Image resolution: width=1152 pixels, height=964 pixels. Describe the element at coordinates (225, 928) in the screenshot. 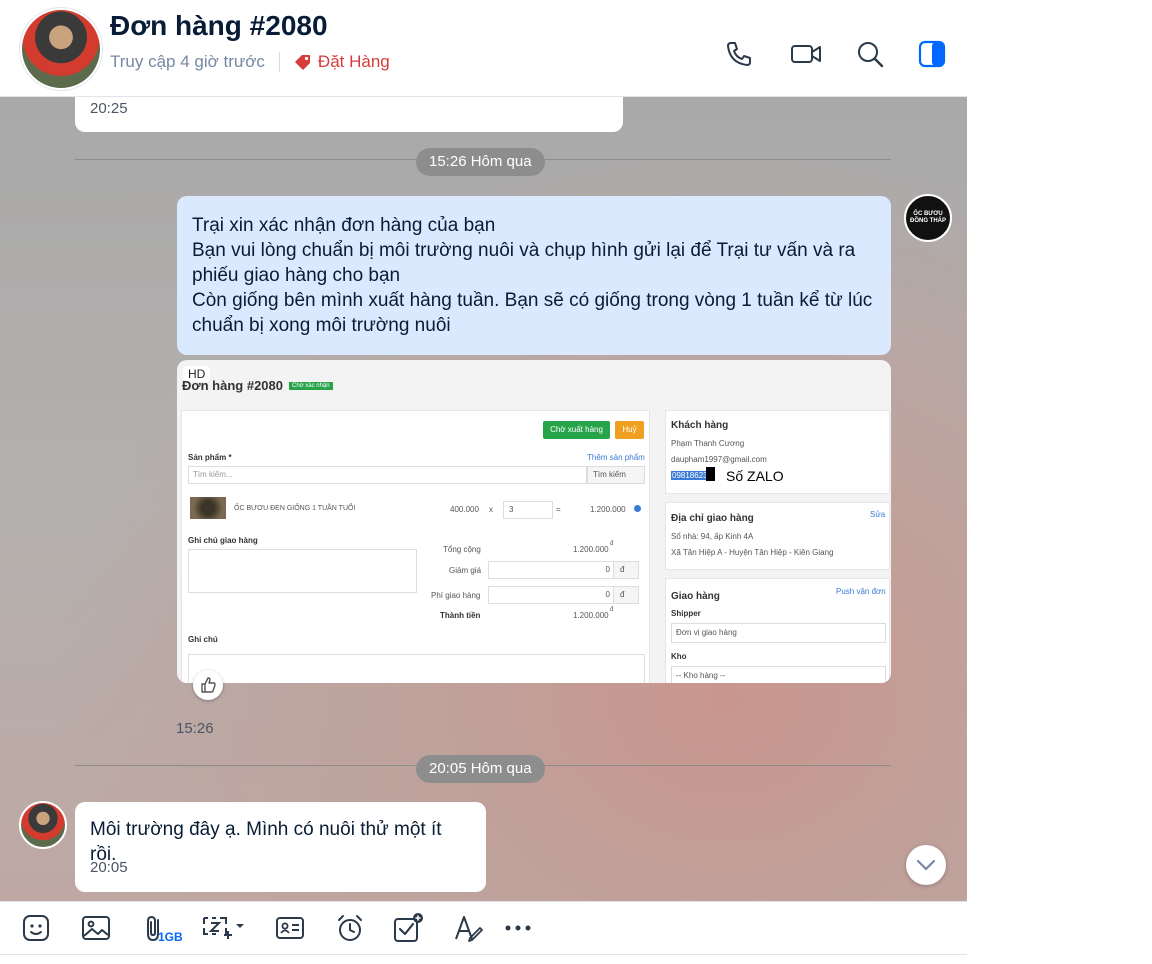

I see `screenshot-icon` at that location.